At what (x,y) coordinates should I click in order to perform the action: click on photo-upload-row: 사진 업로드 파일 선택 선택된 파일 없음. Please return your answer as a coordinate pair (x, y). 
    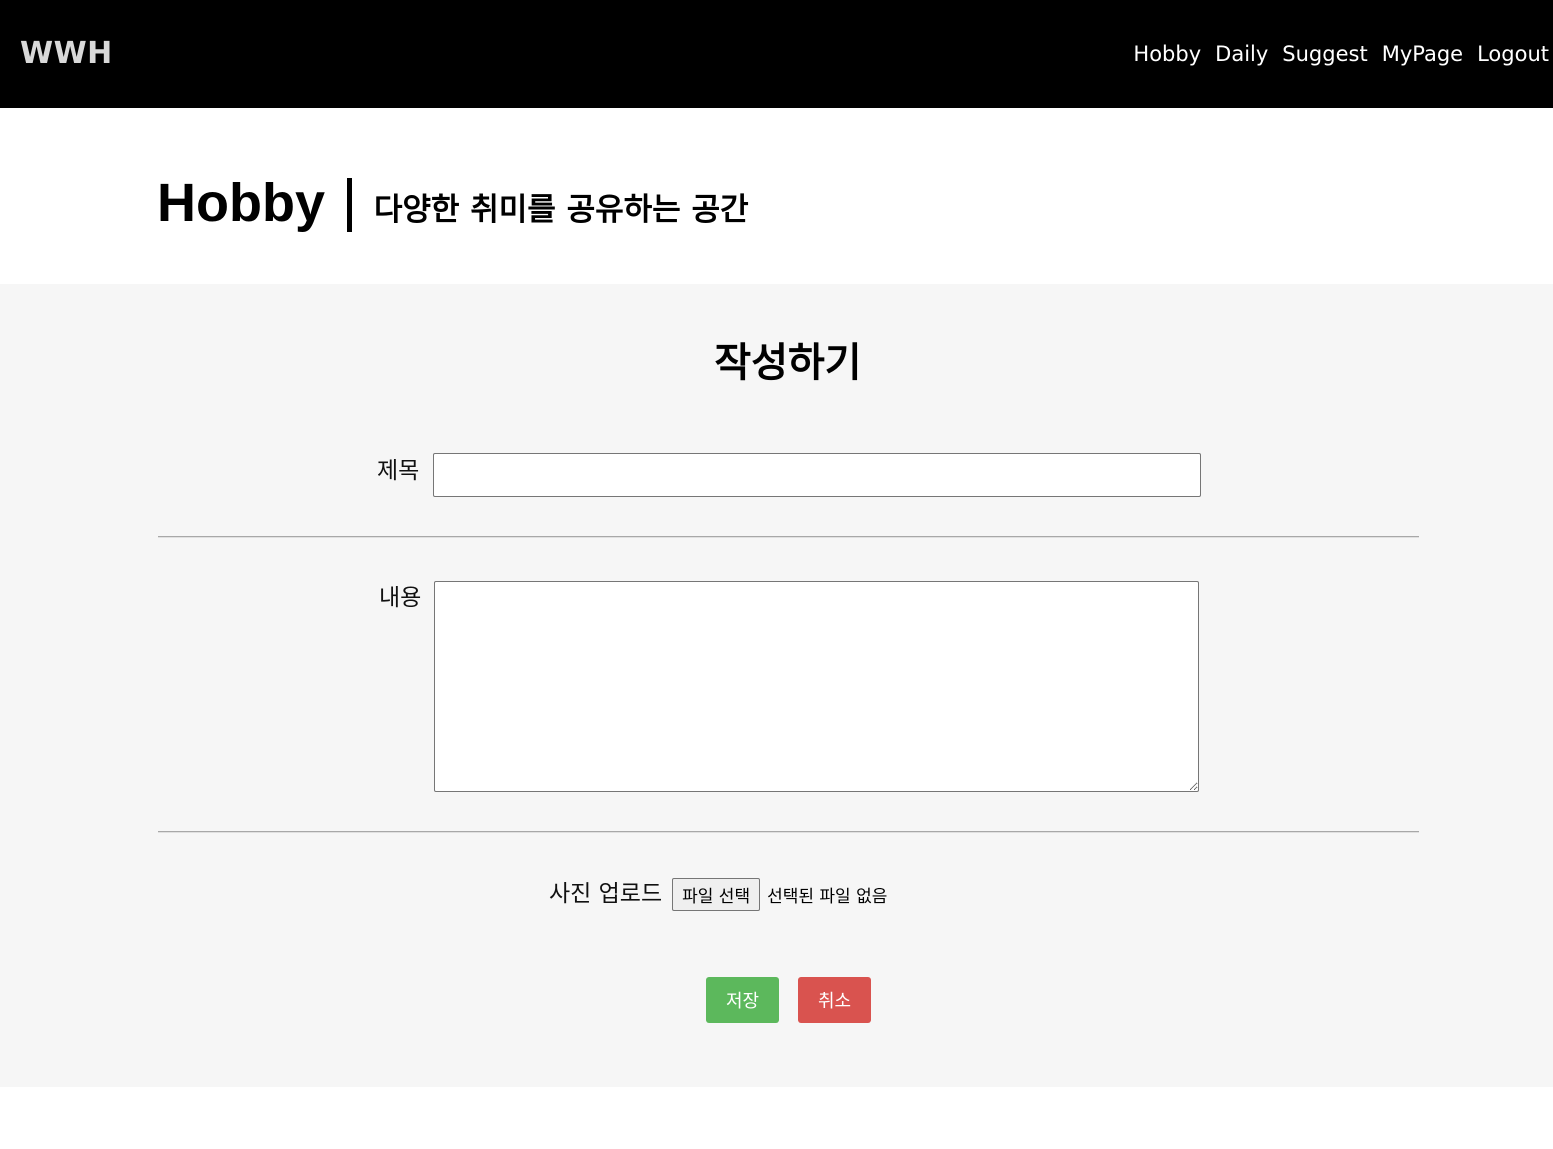
    Looking at the image, I should click on (718, 894).